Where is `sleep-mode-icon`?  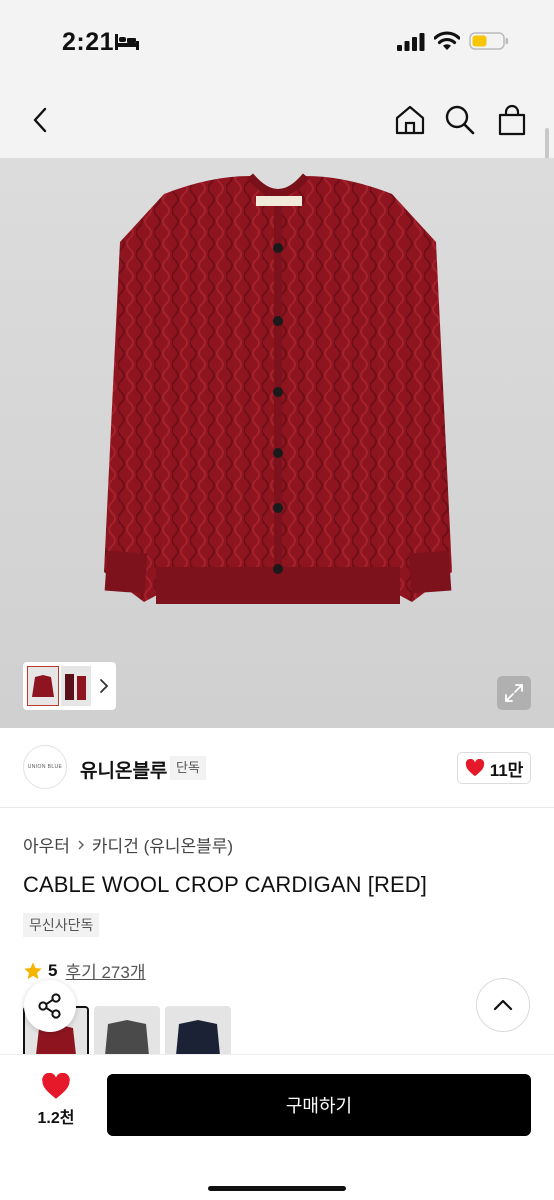
sleep-mode-icon is located at coordinates (127, 42).